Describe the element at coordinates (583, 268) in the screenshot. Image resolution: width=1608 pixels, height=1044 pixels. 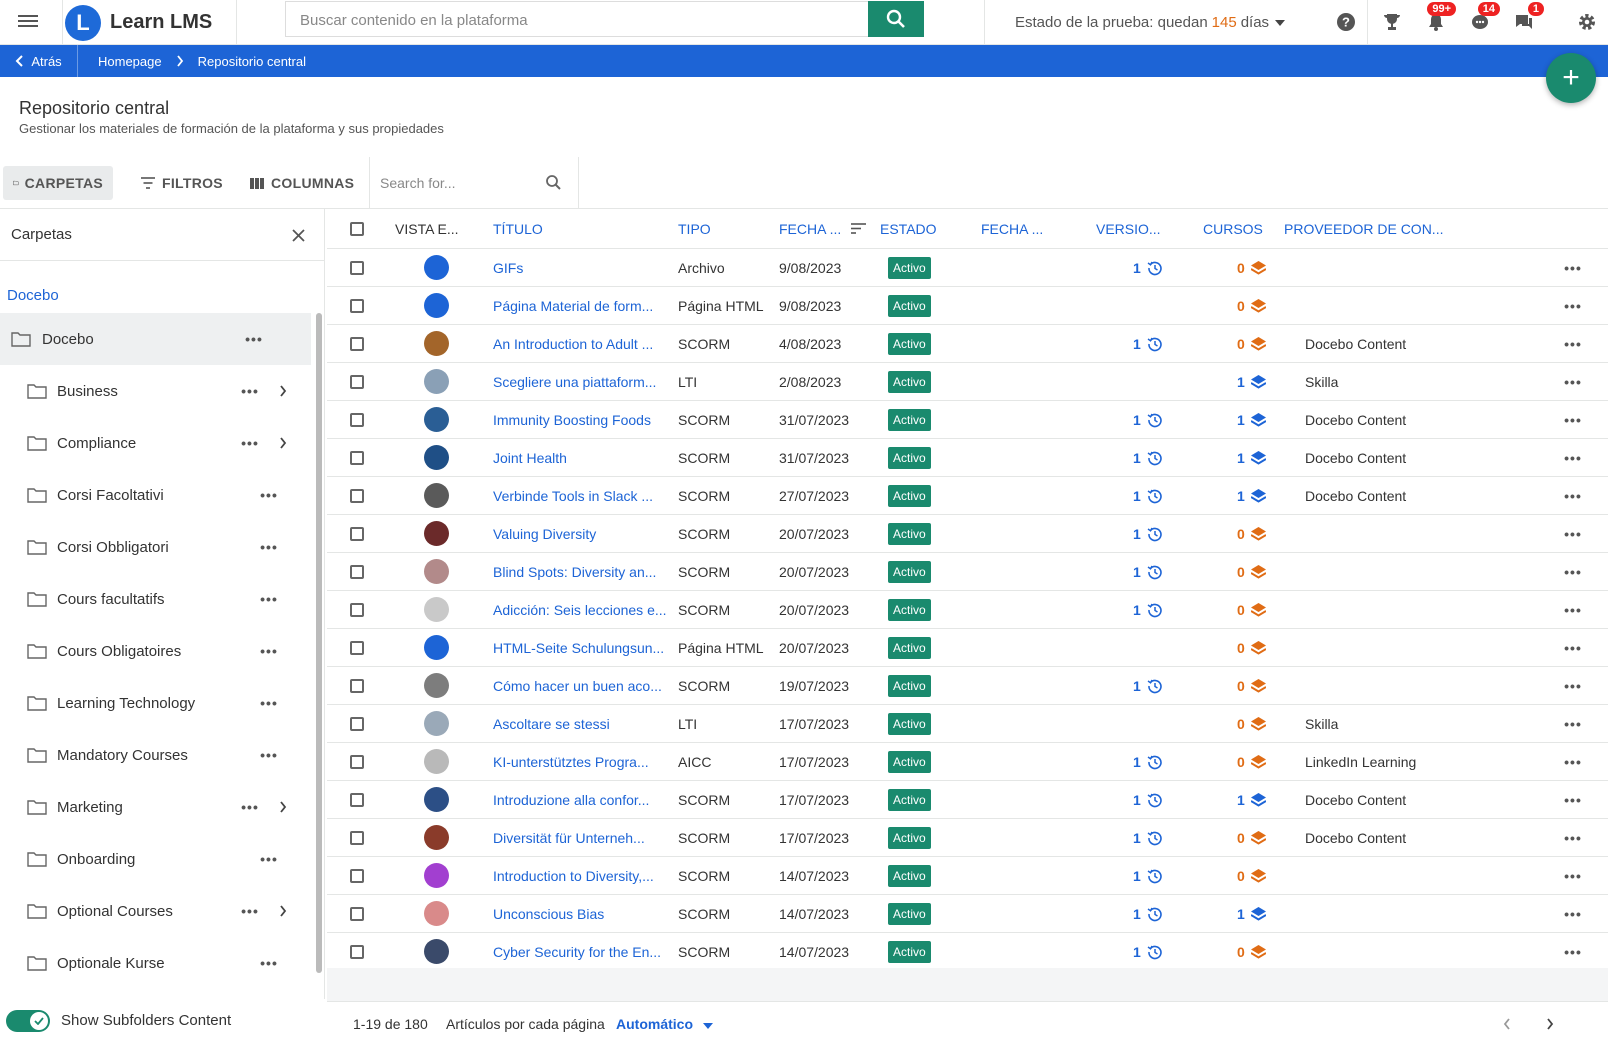
I see `row-title-link: GIFs` at that location.